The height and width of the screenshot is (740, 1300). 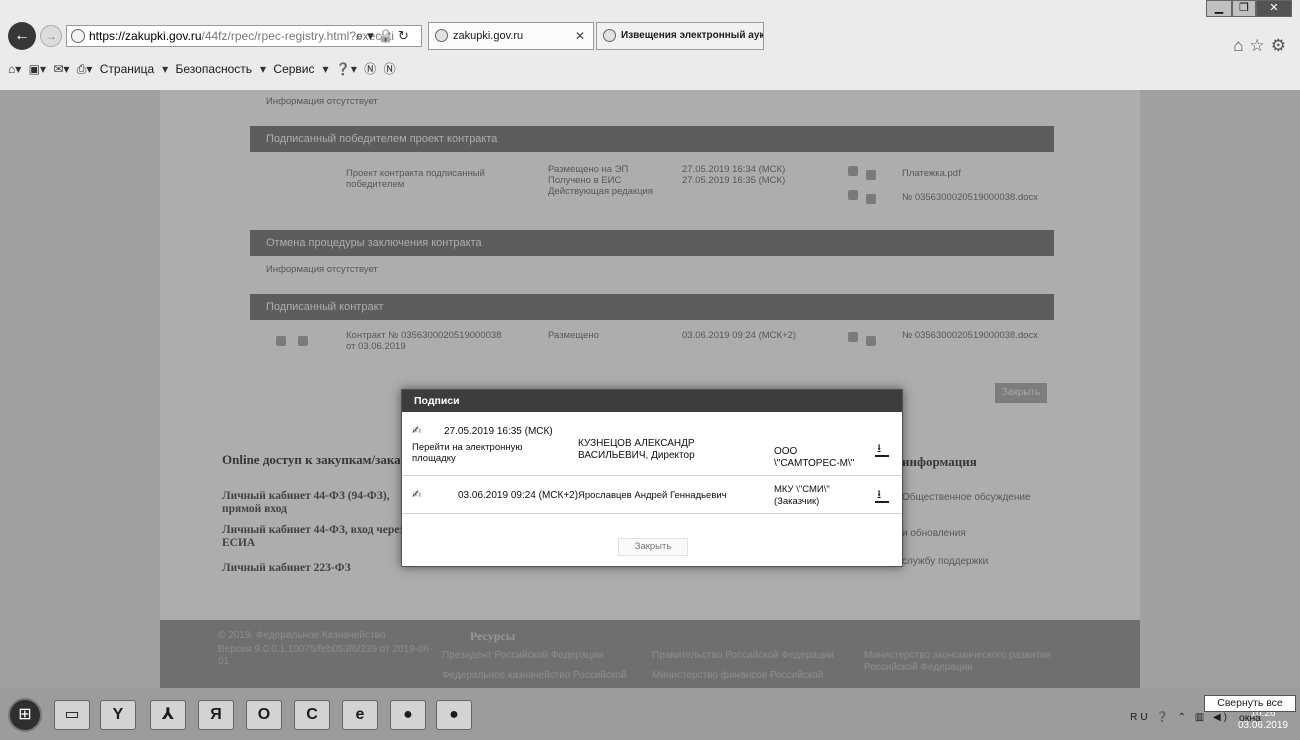 What do you see at coordinates (405, 35) in the screenshot?
I see `refresh-icon: ↻` at bounding box center [405, 35].